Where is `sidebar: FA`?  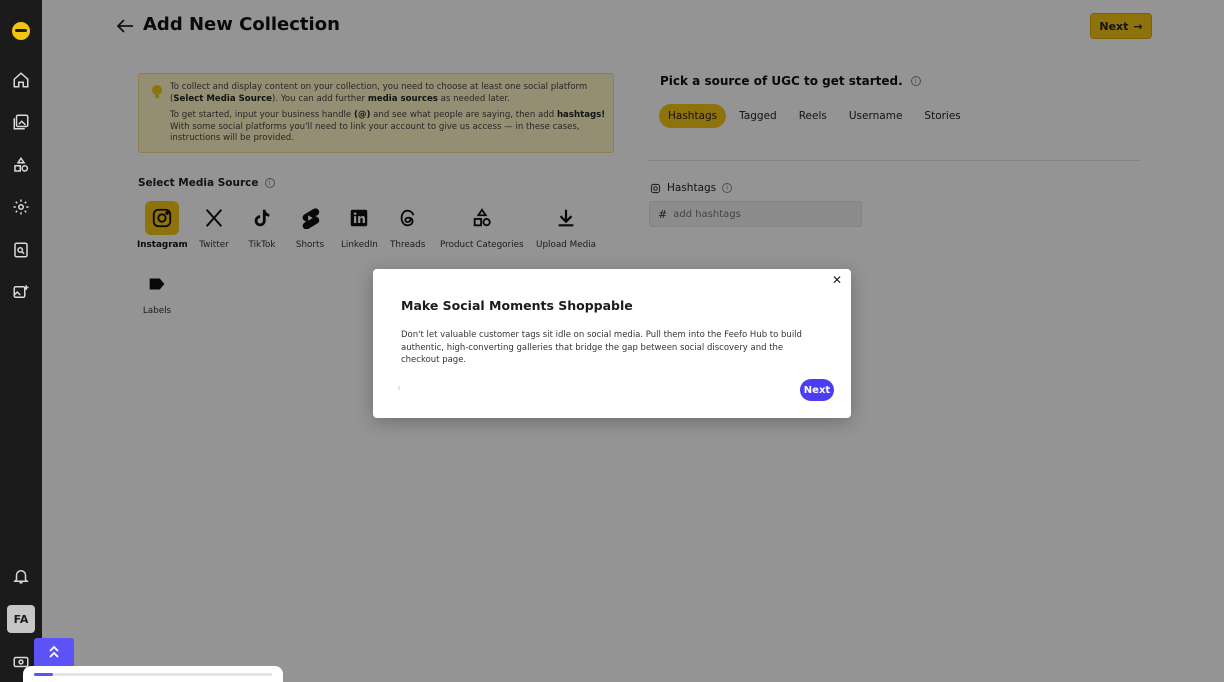 sidebar: FA is located at coordinates (21, 341).